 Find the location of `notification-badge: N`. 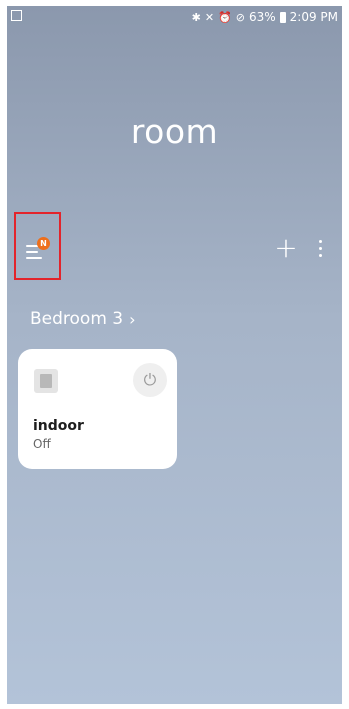

notification-badge: N is located at coordinates (43, 243).